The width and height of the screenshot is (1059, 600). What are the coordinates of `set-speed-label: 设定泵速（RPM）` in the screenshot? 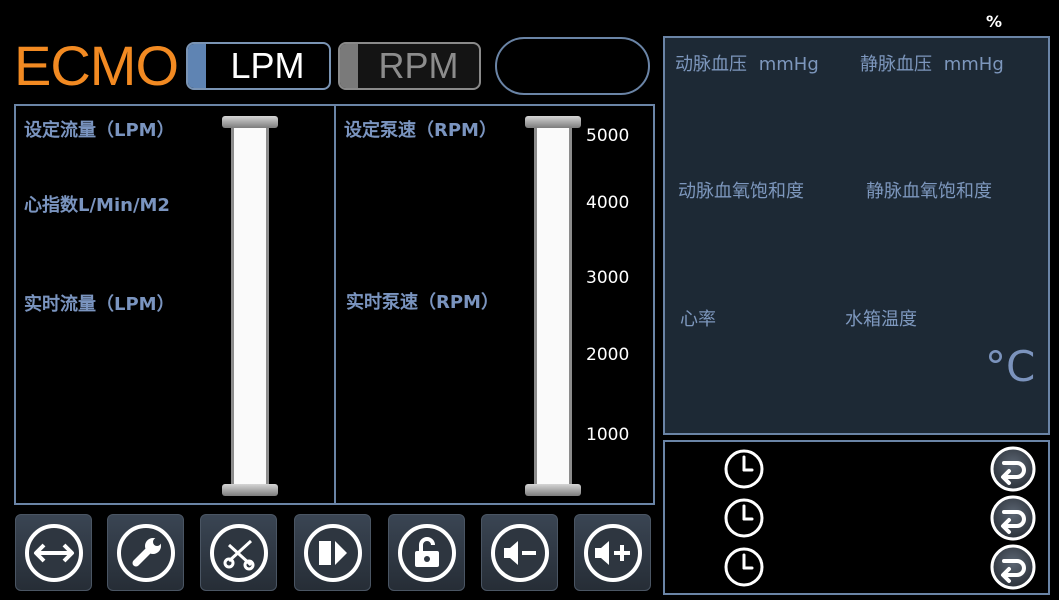 It's located at (420, 130).